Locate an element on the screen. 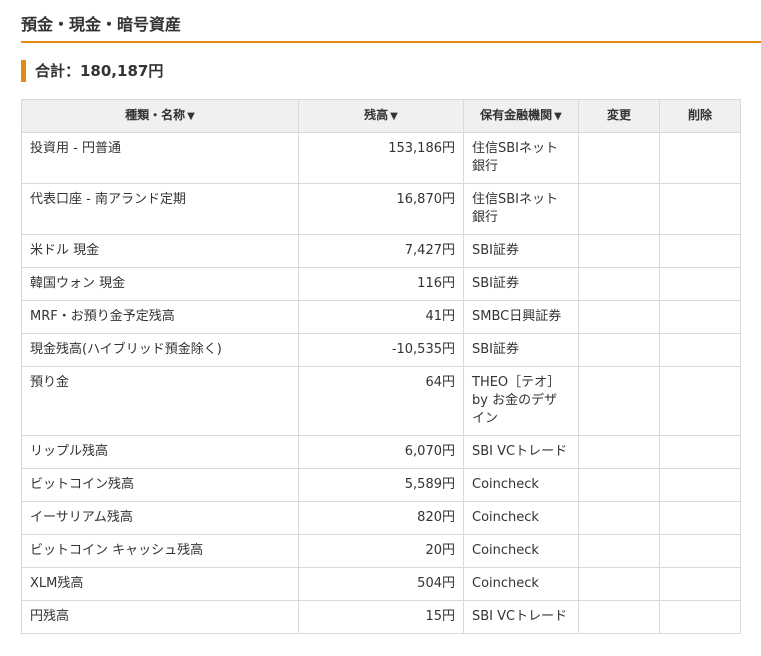 This screenshot has width=761, height=656. asset-name-cell: イーサリアム残高 is located at coordinates (160, 518).